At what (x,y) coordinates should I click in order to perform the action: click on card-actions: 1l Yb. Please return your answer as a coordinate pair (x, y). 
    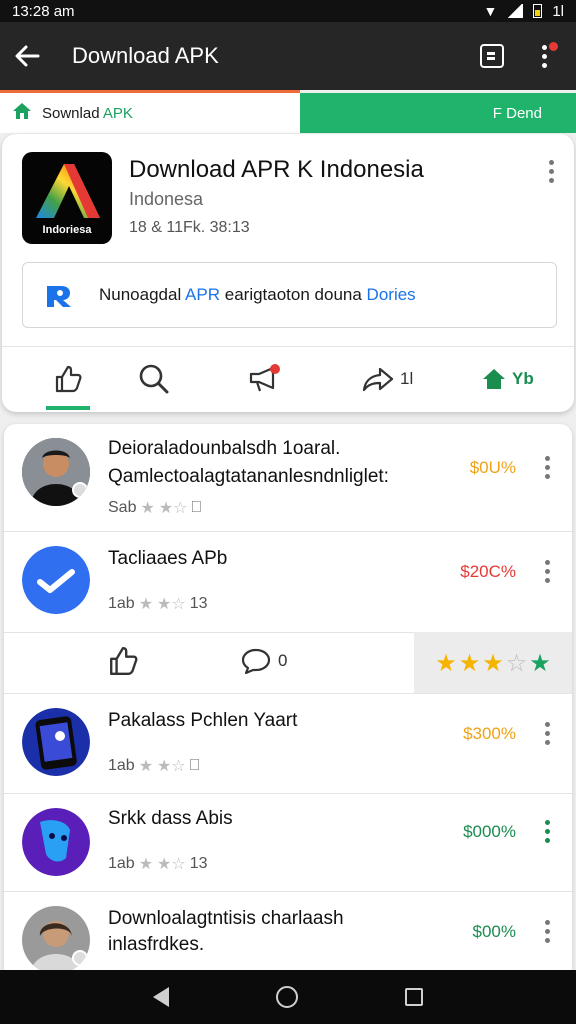
    Looking at the image, I should click on (288, 380).